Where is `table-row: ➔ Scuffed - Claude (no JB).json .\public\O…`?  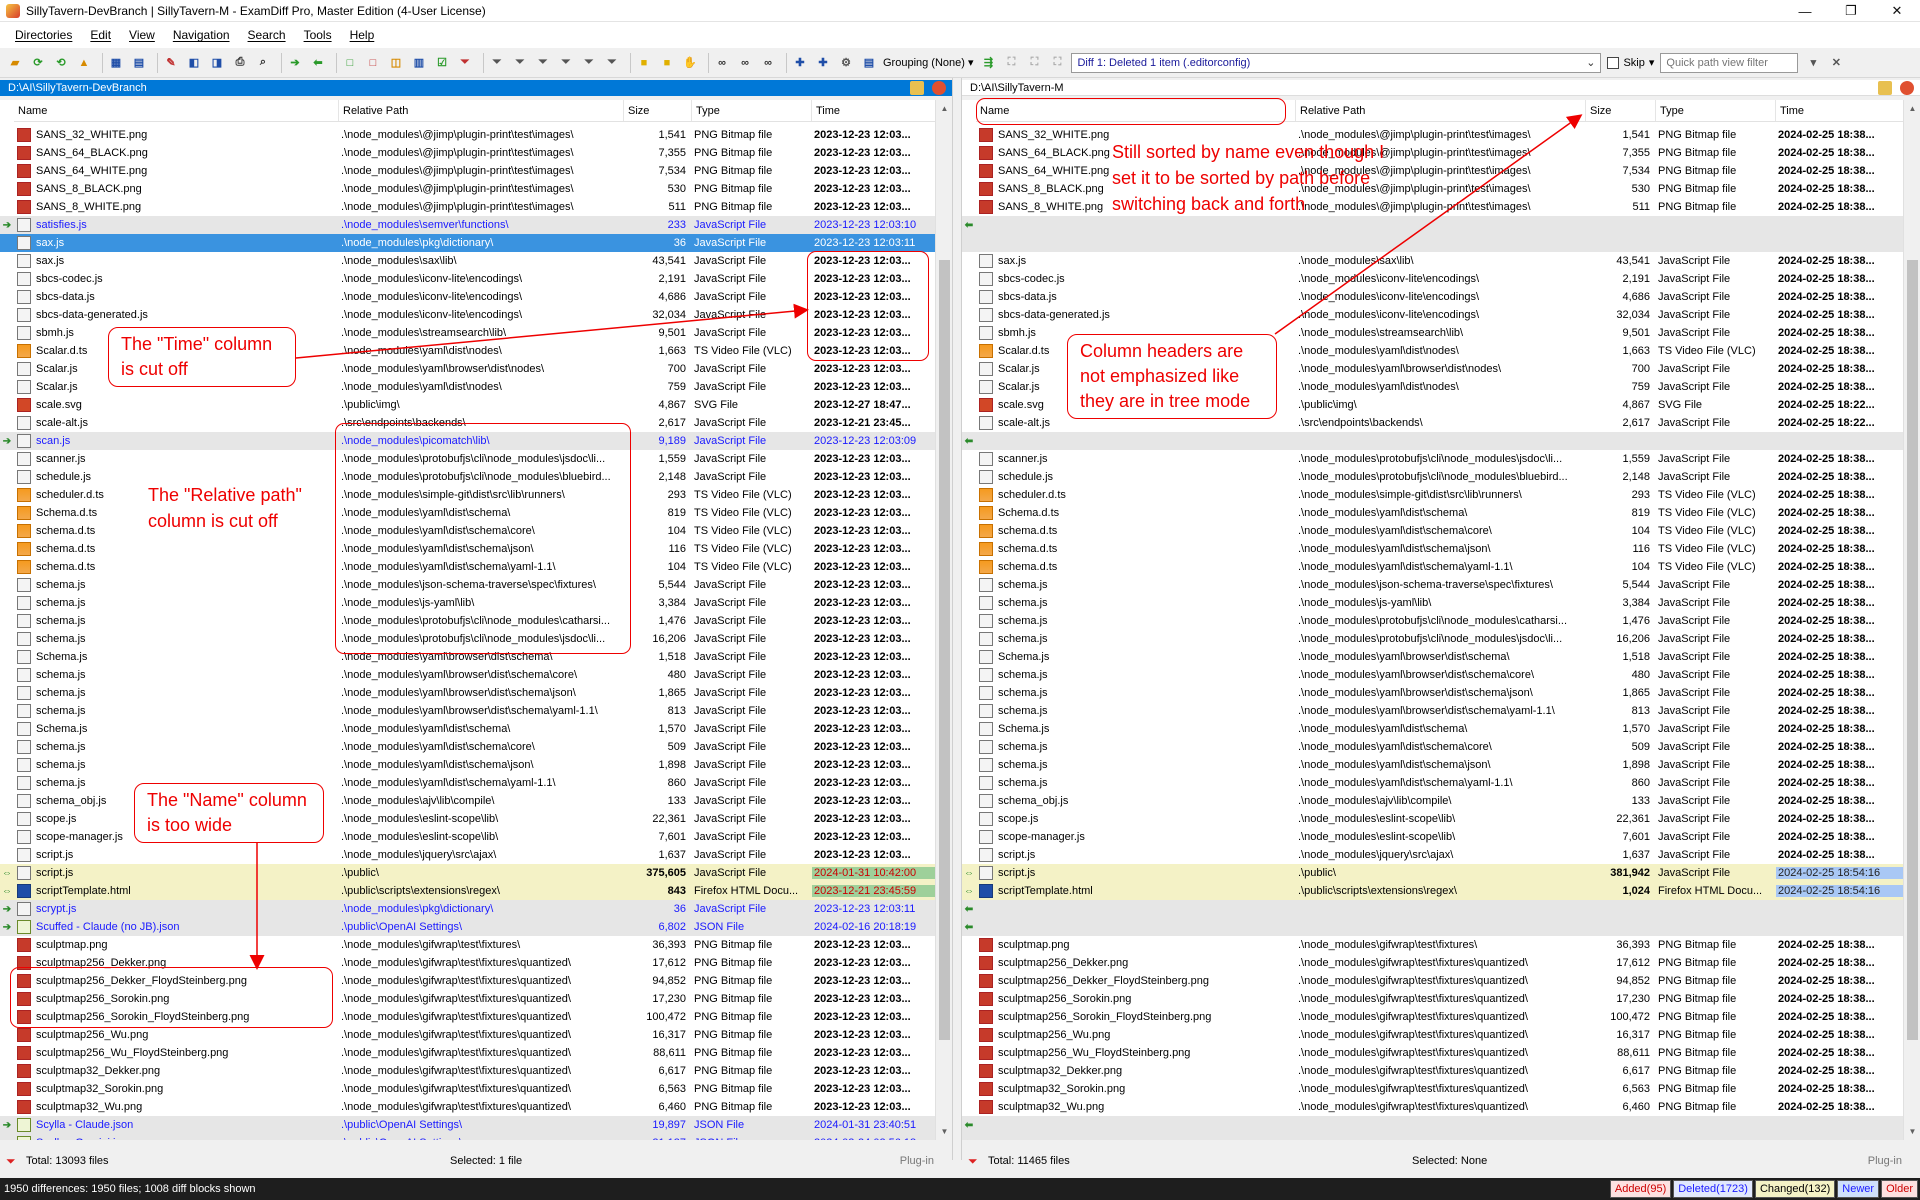 table-row: ➔ Scuffed - Claude (no JB).json .\public\O… is located at coordinates (476, 927).